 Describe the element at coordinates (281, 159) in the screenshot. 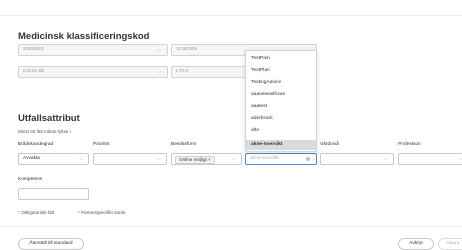

I see `advice-search-input: akne-översikt ⌵` at that location.